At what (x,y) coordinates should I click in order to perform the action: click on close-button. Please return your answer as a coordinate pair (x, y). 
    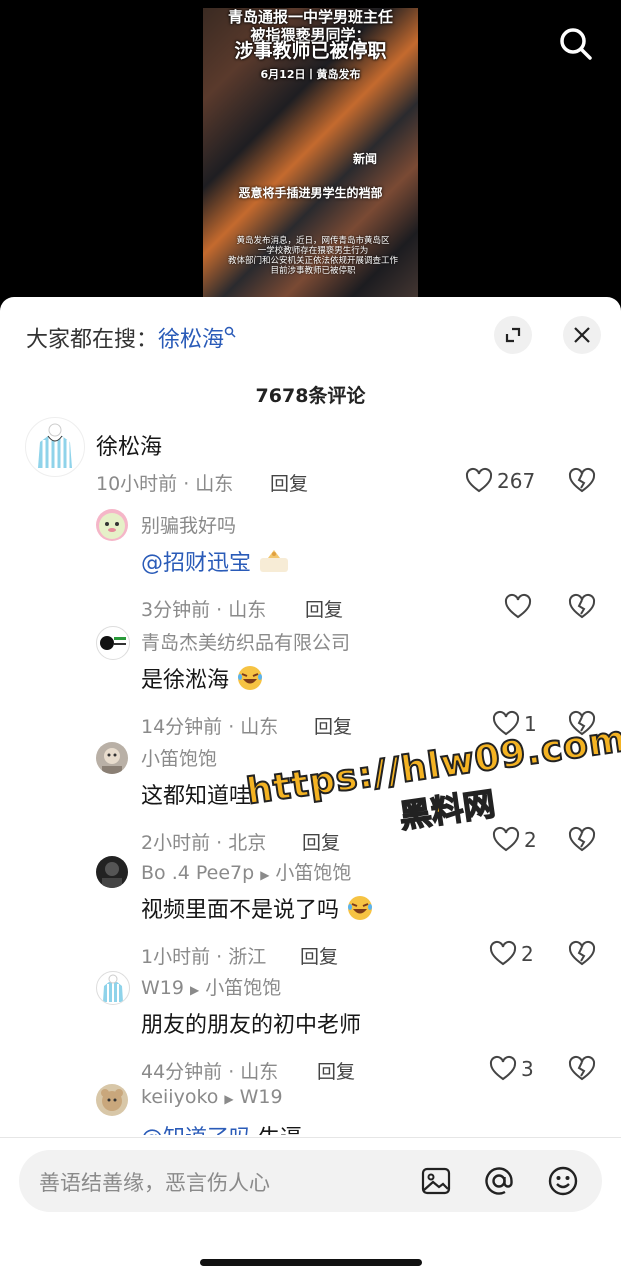
    Looking at the image, I should click on (582, 335).